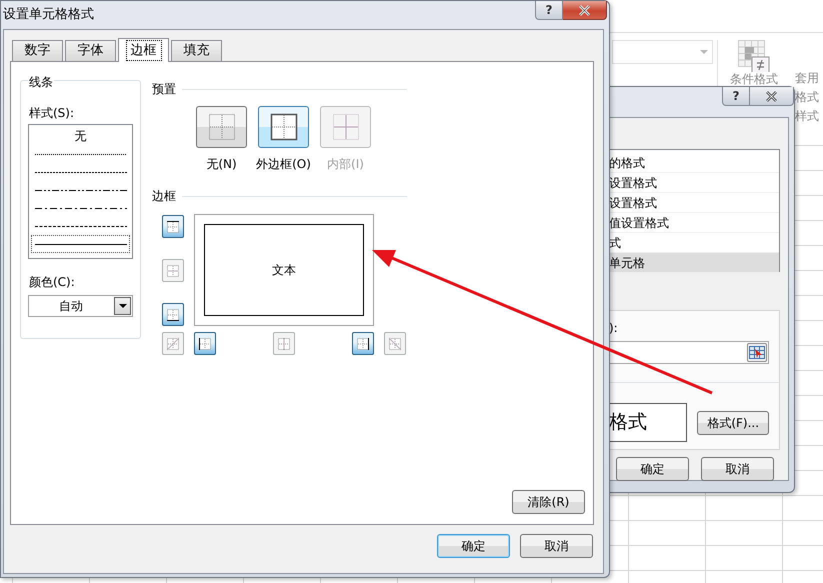  Describe the element at coordinates (548, 502) in the screenshot. I see `clear-button: 清除(R)` at that location.